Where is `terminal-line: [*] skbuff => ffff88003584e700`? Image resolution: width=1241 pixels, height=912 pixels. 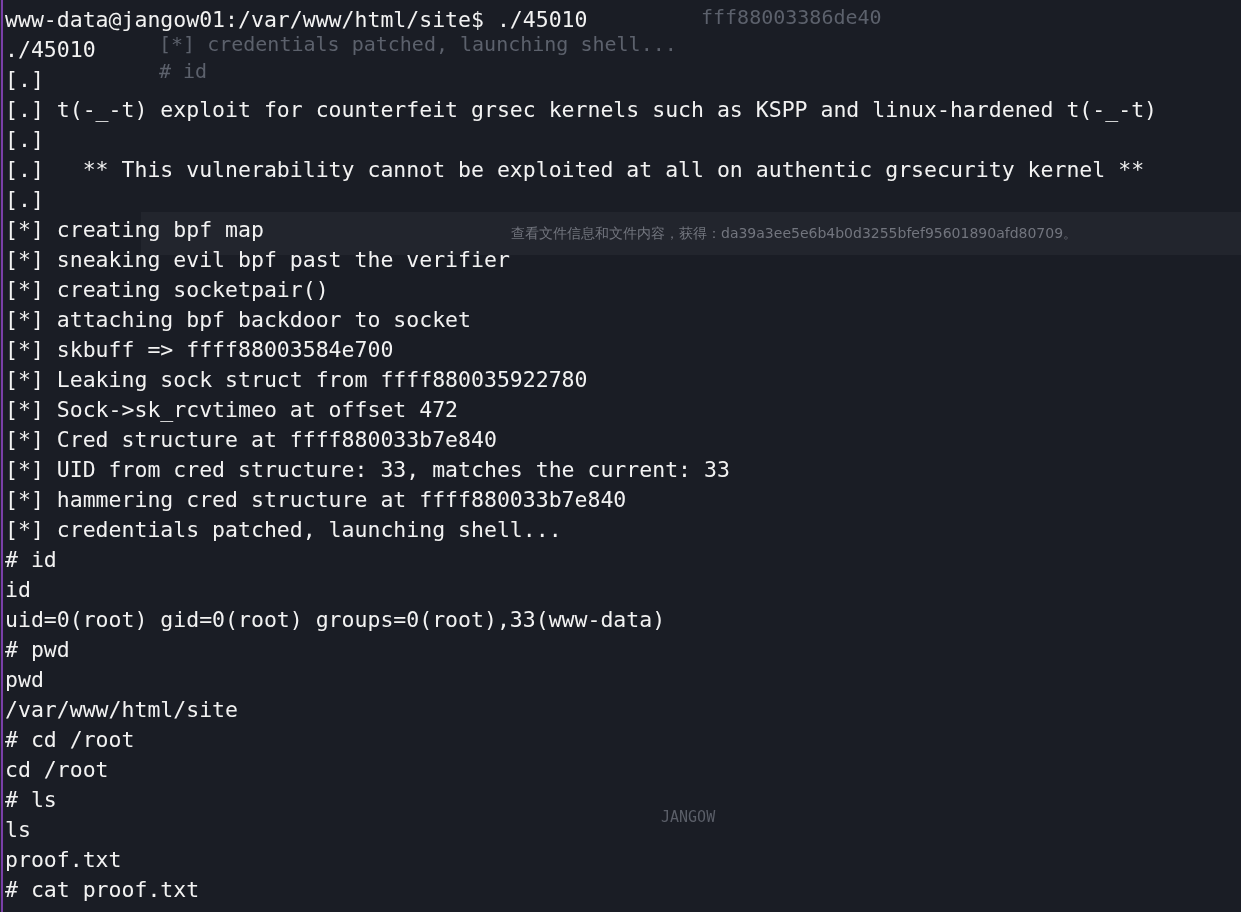 terminal-line: [*] skbuff => ffff88003584e700 is located at coordinates (199, 350).